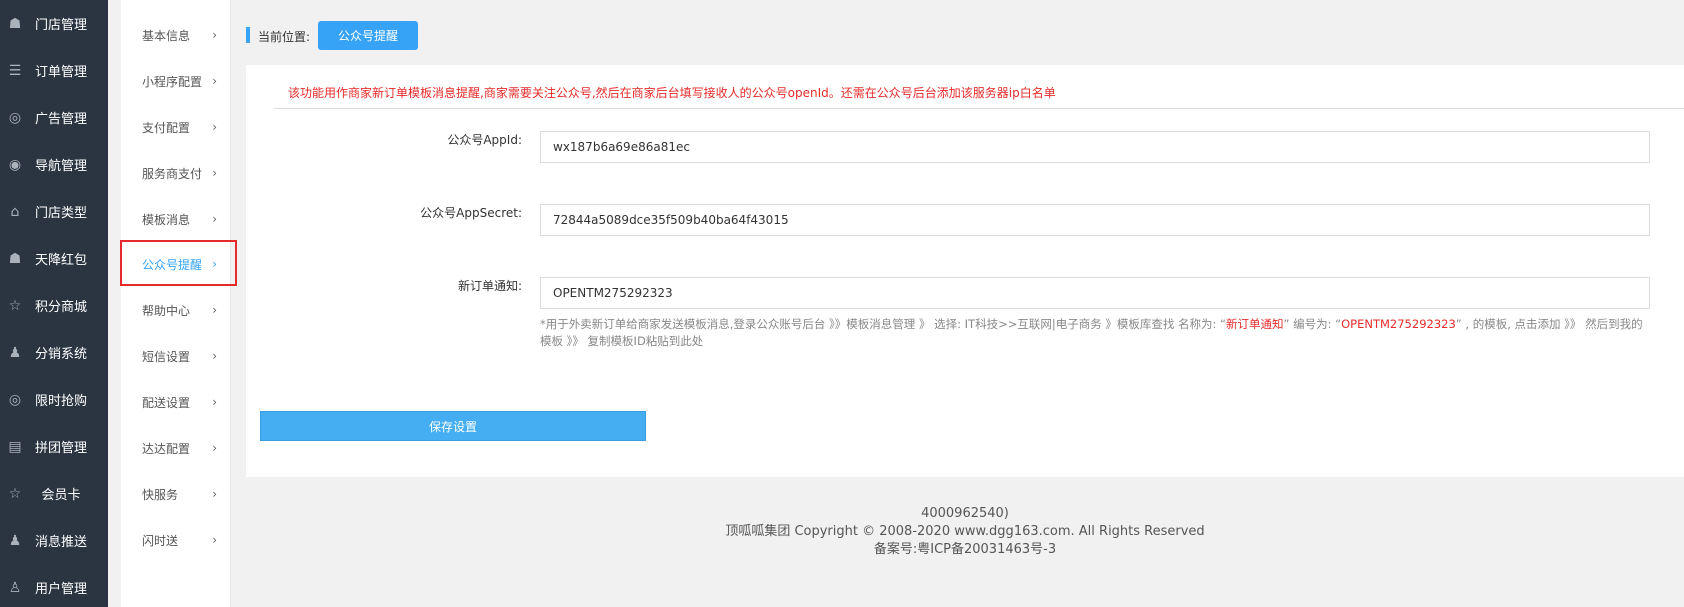 This screenshot has height=607, width=1684. What do you see at coordinates (166, 127) in the screenshot?
I see `subnav-item-label: 支付配置` at bounding box center [166, 127].